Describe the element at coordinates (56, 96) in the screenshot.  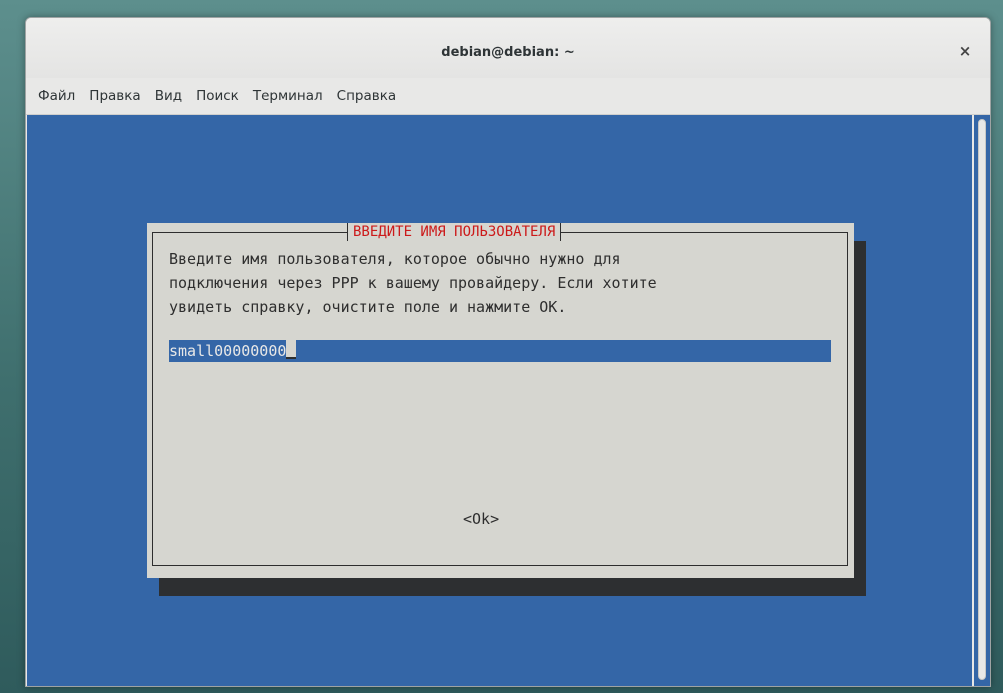
I see `menu-item-file: Файл` at that location.